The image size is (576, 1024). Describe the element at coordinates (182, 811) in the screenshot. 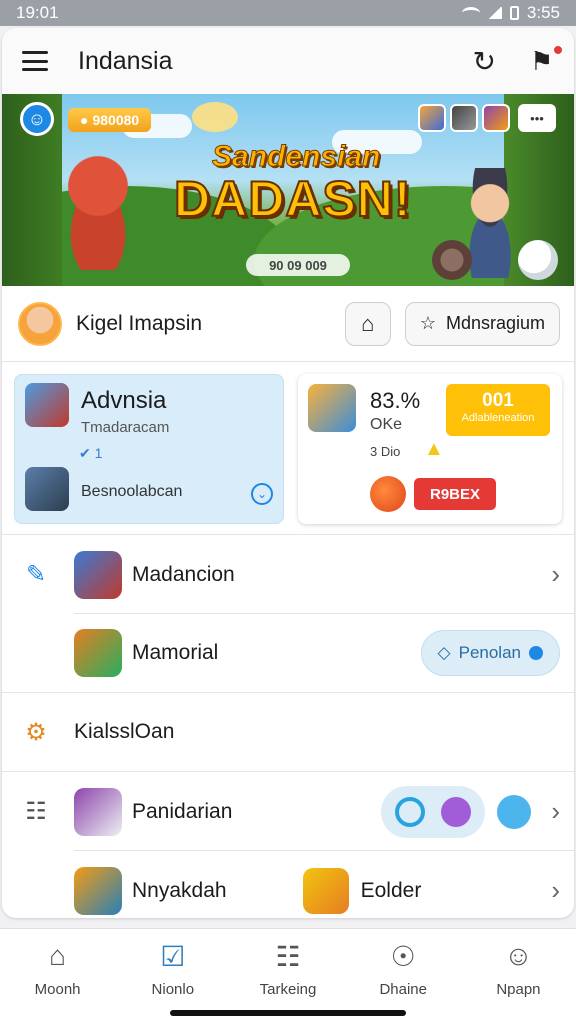

I see `list-item-label: Panidarian` at that location.